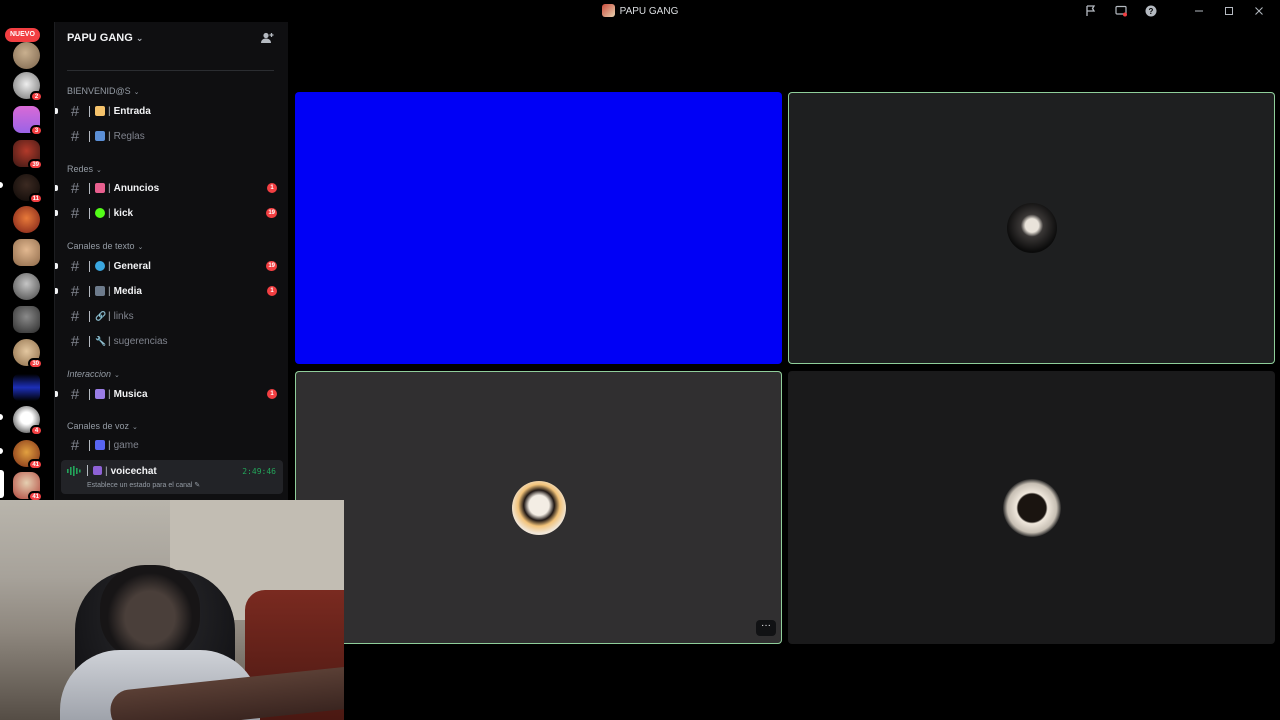 The height and width of the screenshot is (720, 1280). Describe the element at coordinates (28, 155) in the screenshot. I see `server-icon: 39` at that location.